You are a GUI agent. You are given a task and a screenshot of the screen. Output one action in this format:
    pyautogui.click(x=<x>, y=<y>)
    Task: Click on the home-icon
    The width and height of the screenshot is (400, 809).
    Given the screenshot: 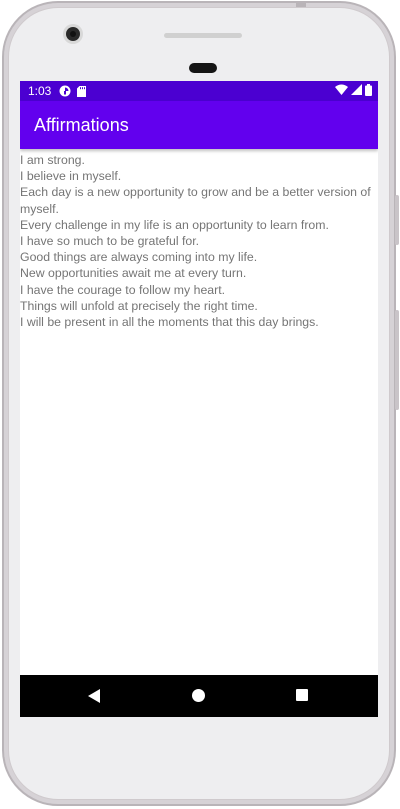 What is the action you would take?
    pyautogui.click(x=198, y=695)
    